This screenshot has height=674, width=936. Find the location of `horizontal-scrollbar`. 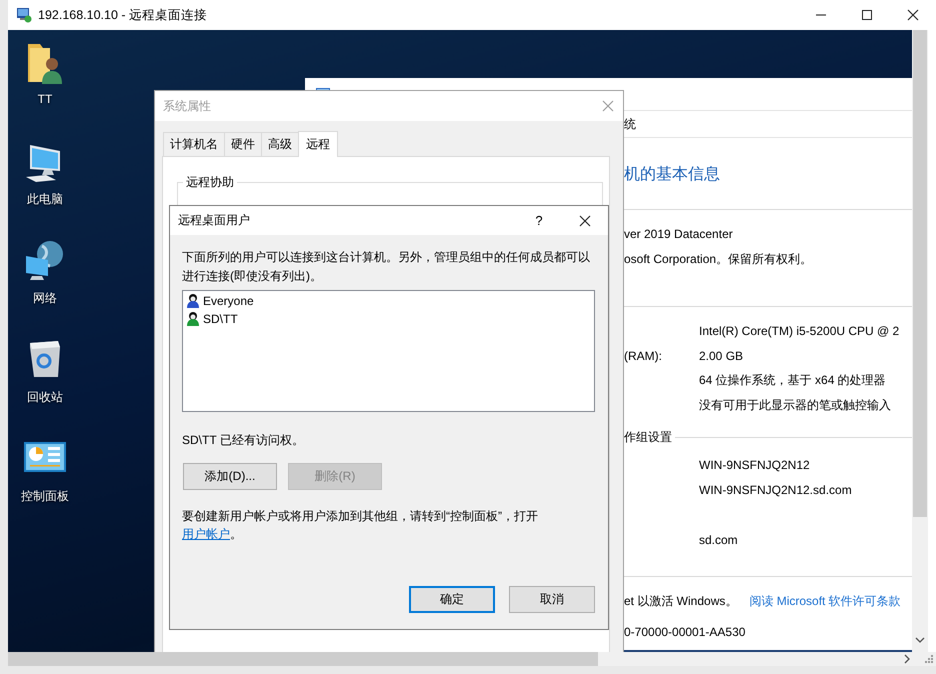

horizontal-scrollbar is located at coordinates (472, 659).